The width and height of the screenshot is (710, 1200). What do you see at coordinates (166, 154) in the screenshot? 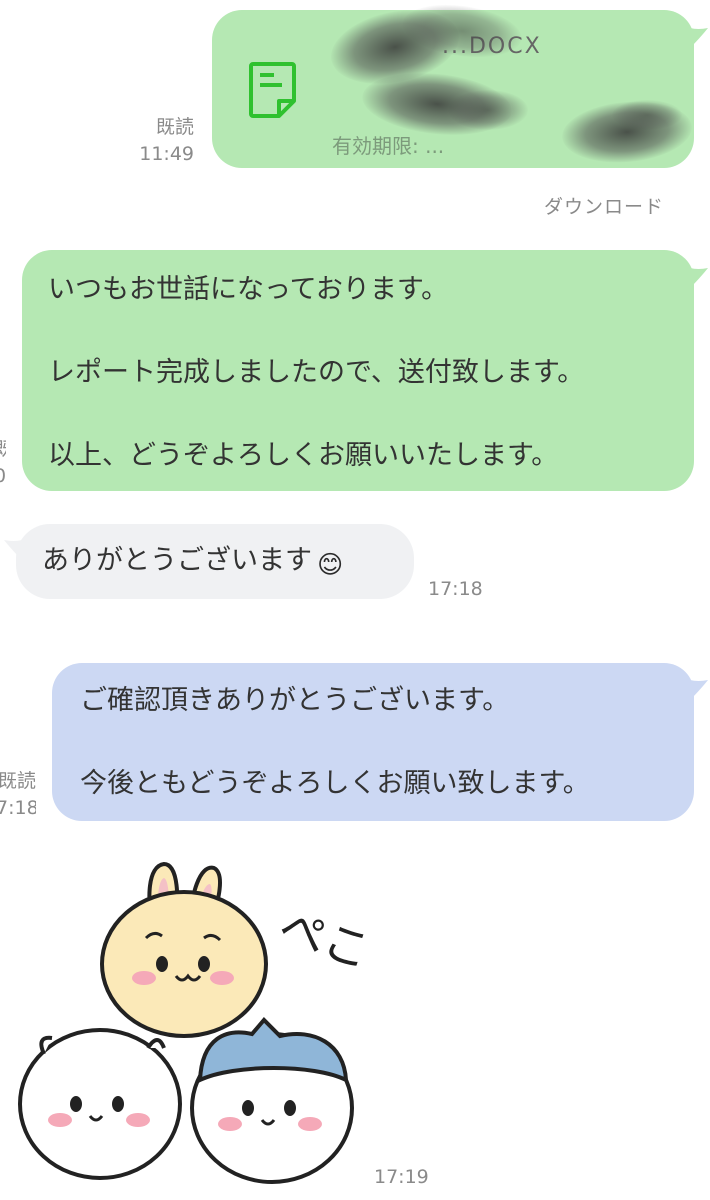
I see `message-time: 11:49` at bounding box center [166, 154].